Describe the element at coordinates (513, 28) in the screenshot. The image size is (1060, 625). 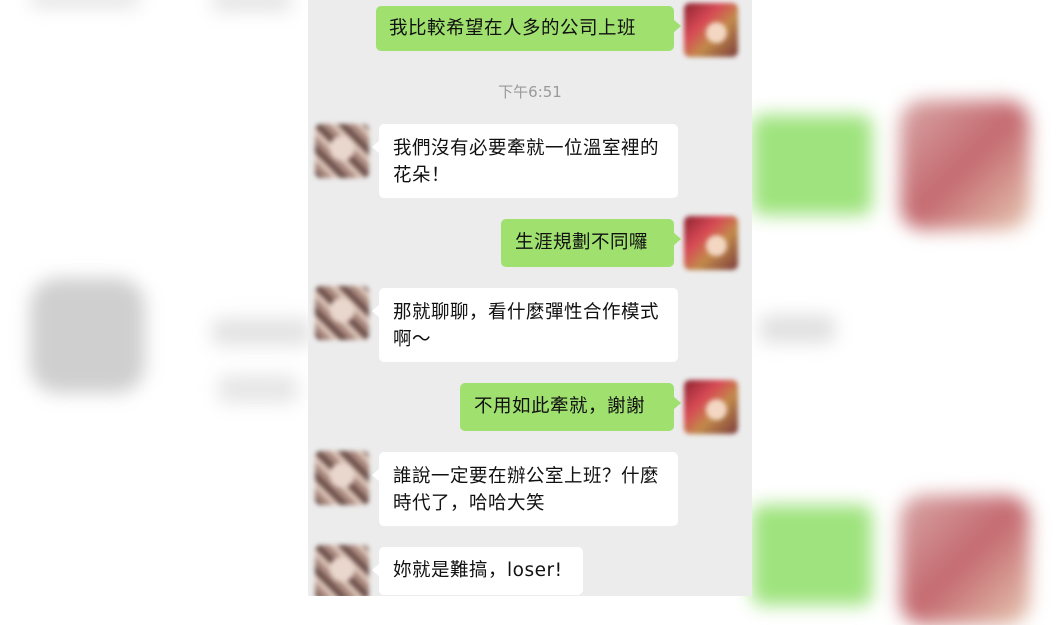
I see `message-text: 我比較希望在人多的公司上班` at that location.